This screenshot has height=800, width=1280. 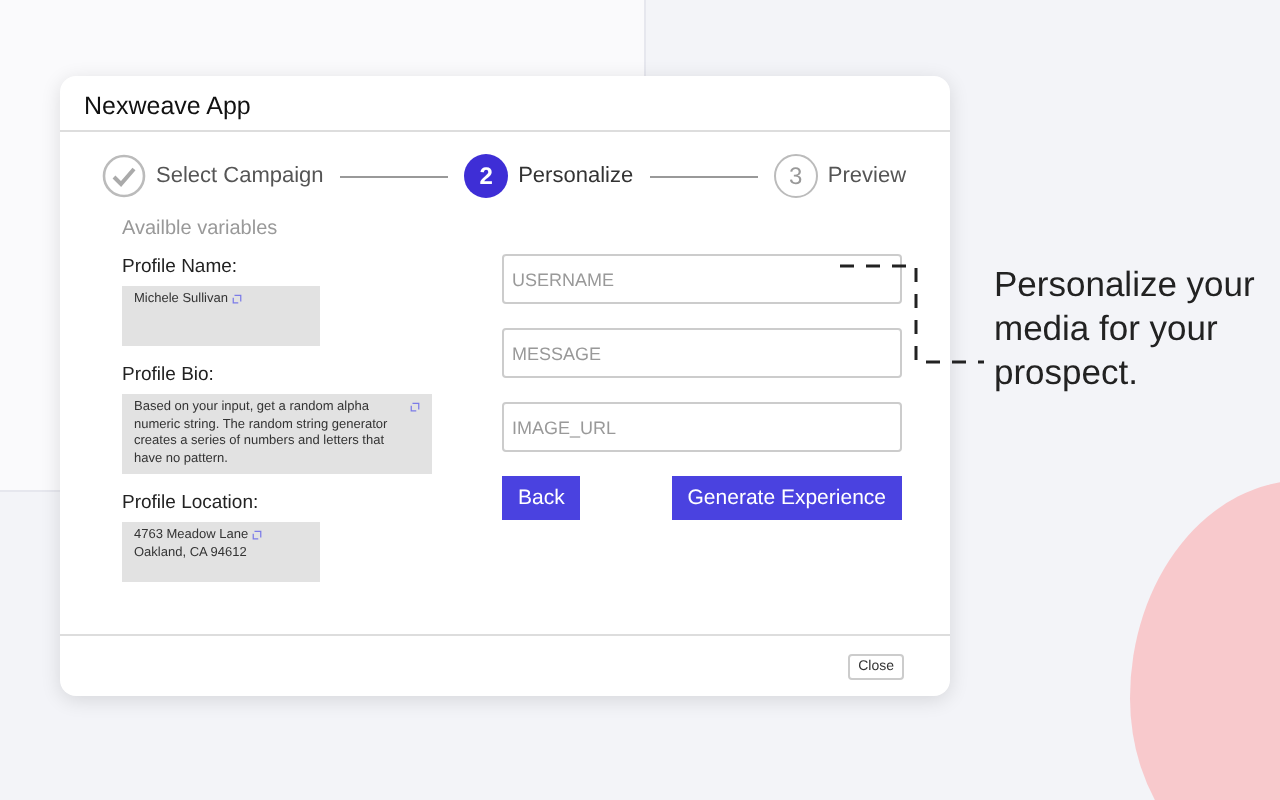 What do you see at coordinates (576, 176) in the screenshot?
I see `step-label: Personalize` at bounding box center [576, 176].